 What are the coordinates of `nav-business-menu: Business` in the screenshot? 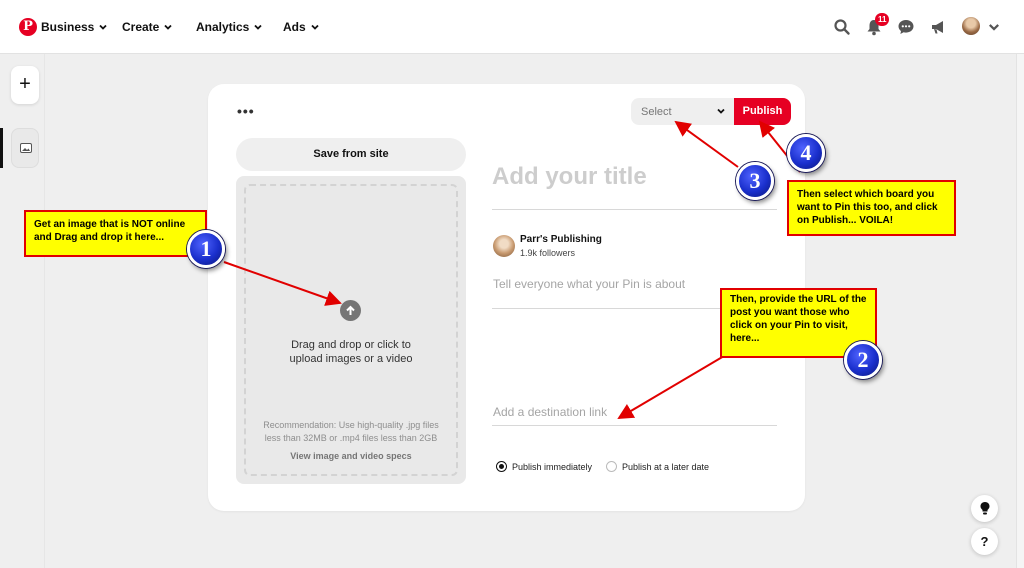 It's located at (74, 27).